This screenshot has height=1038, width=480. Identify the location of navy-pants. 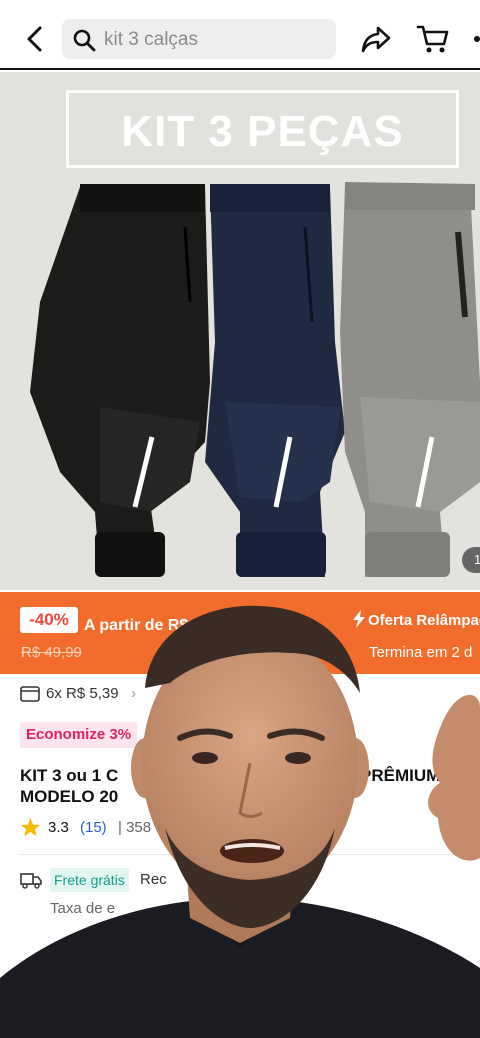
(275, 380).